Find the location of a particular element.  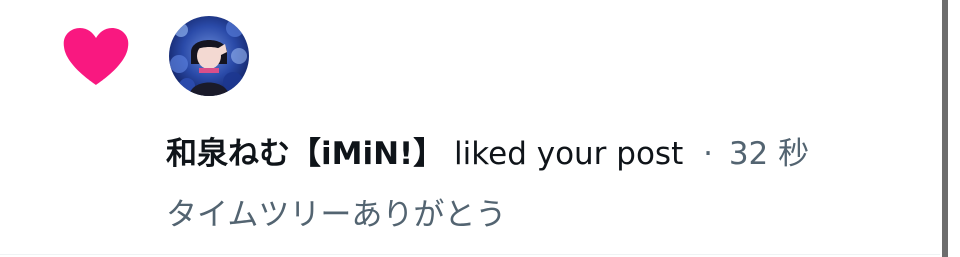

notification-text: 和泉ねむ【iMiN!】 liked your post · 32 秒 is located at coordinates (487, 154).